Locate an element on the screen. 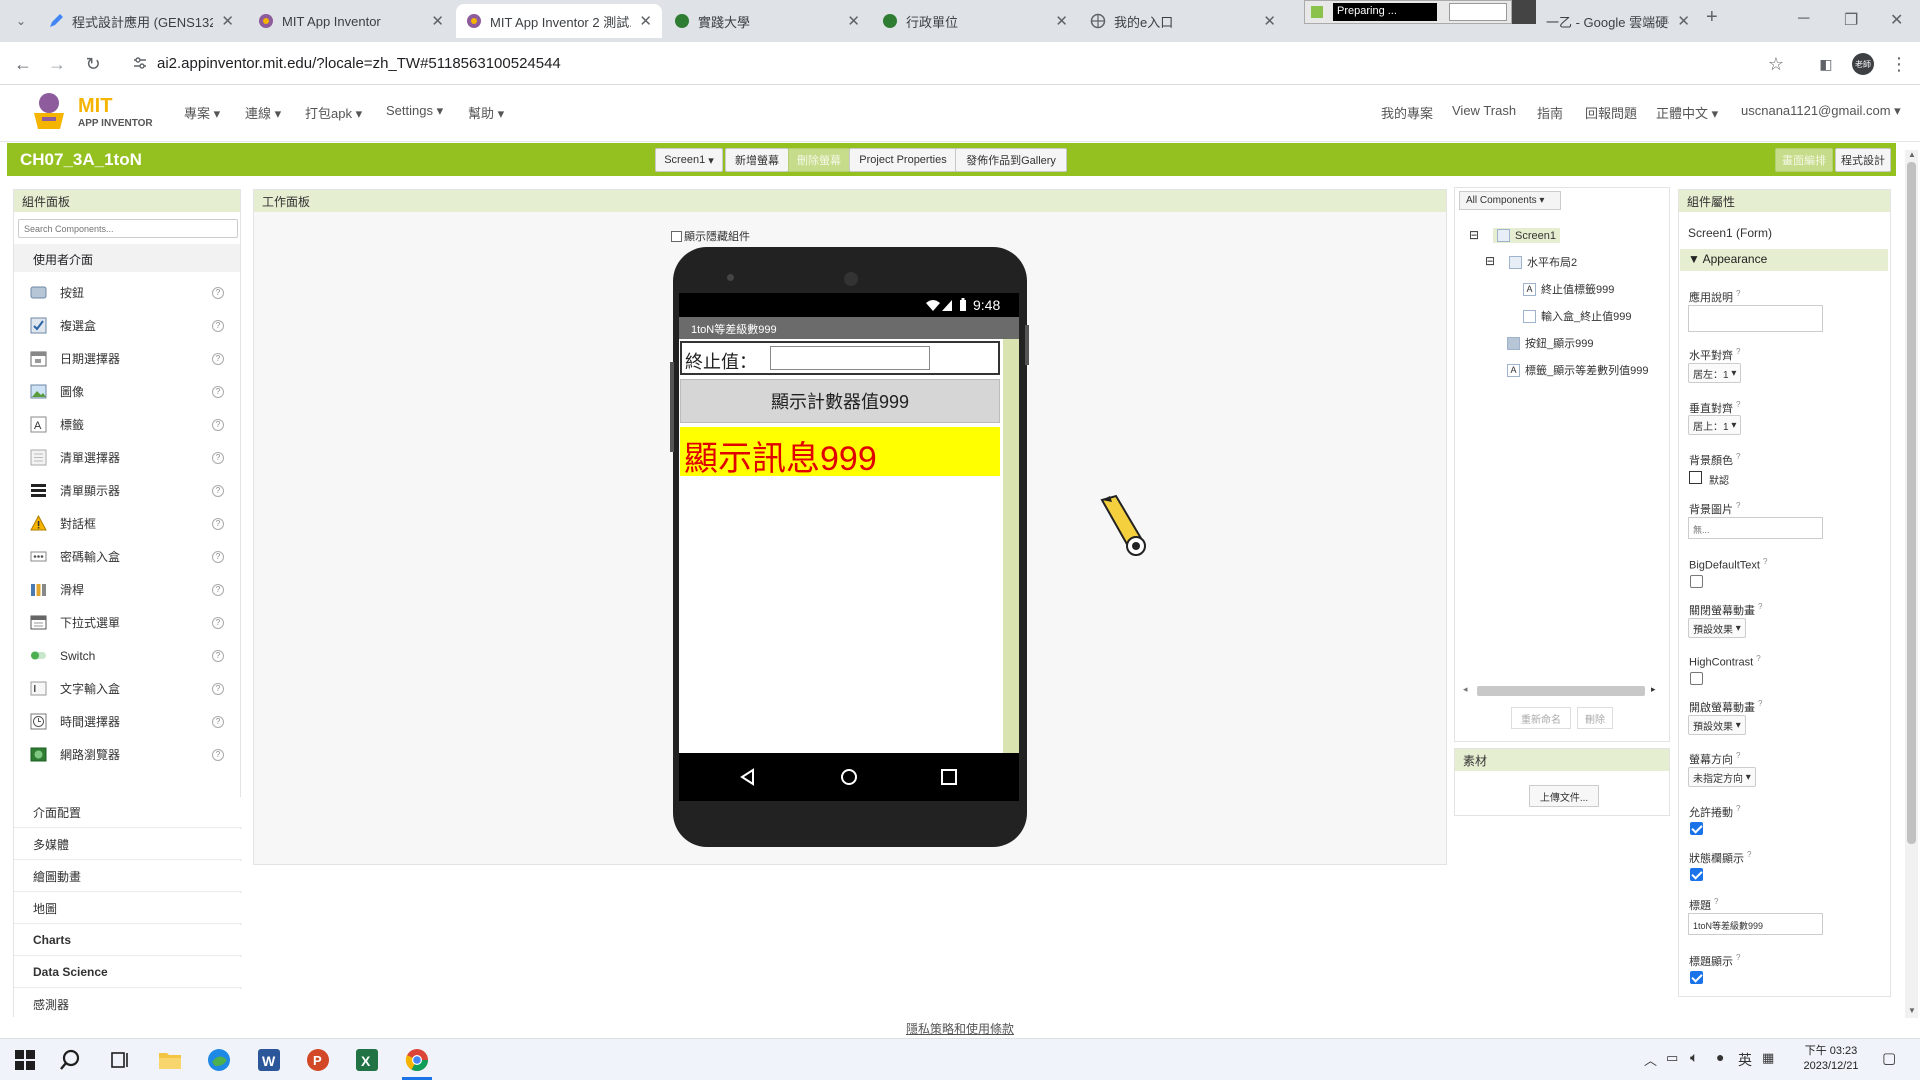  tab-search-button: ⌄ is located at coordinates (21, 21).